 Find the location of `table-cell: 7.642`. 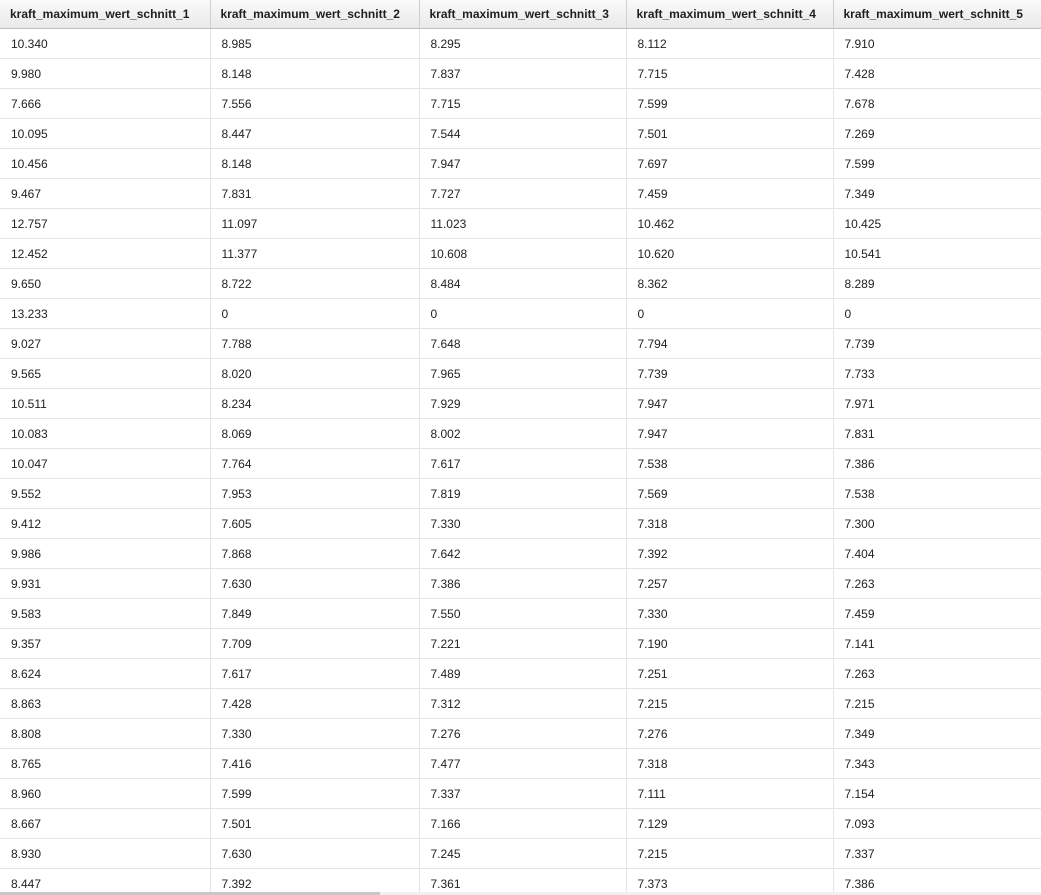

table-cell: 7.642 is located at coordinates (523, 553).